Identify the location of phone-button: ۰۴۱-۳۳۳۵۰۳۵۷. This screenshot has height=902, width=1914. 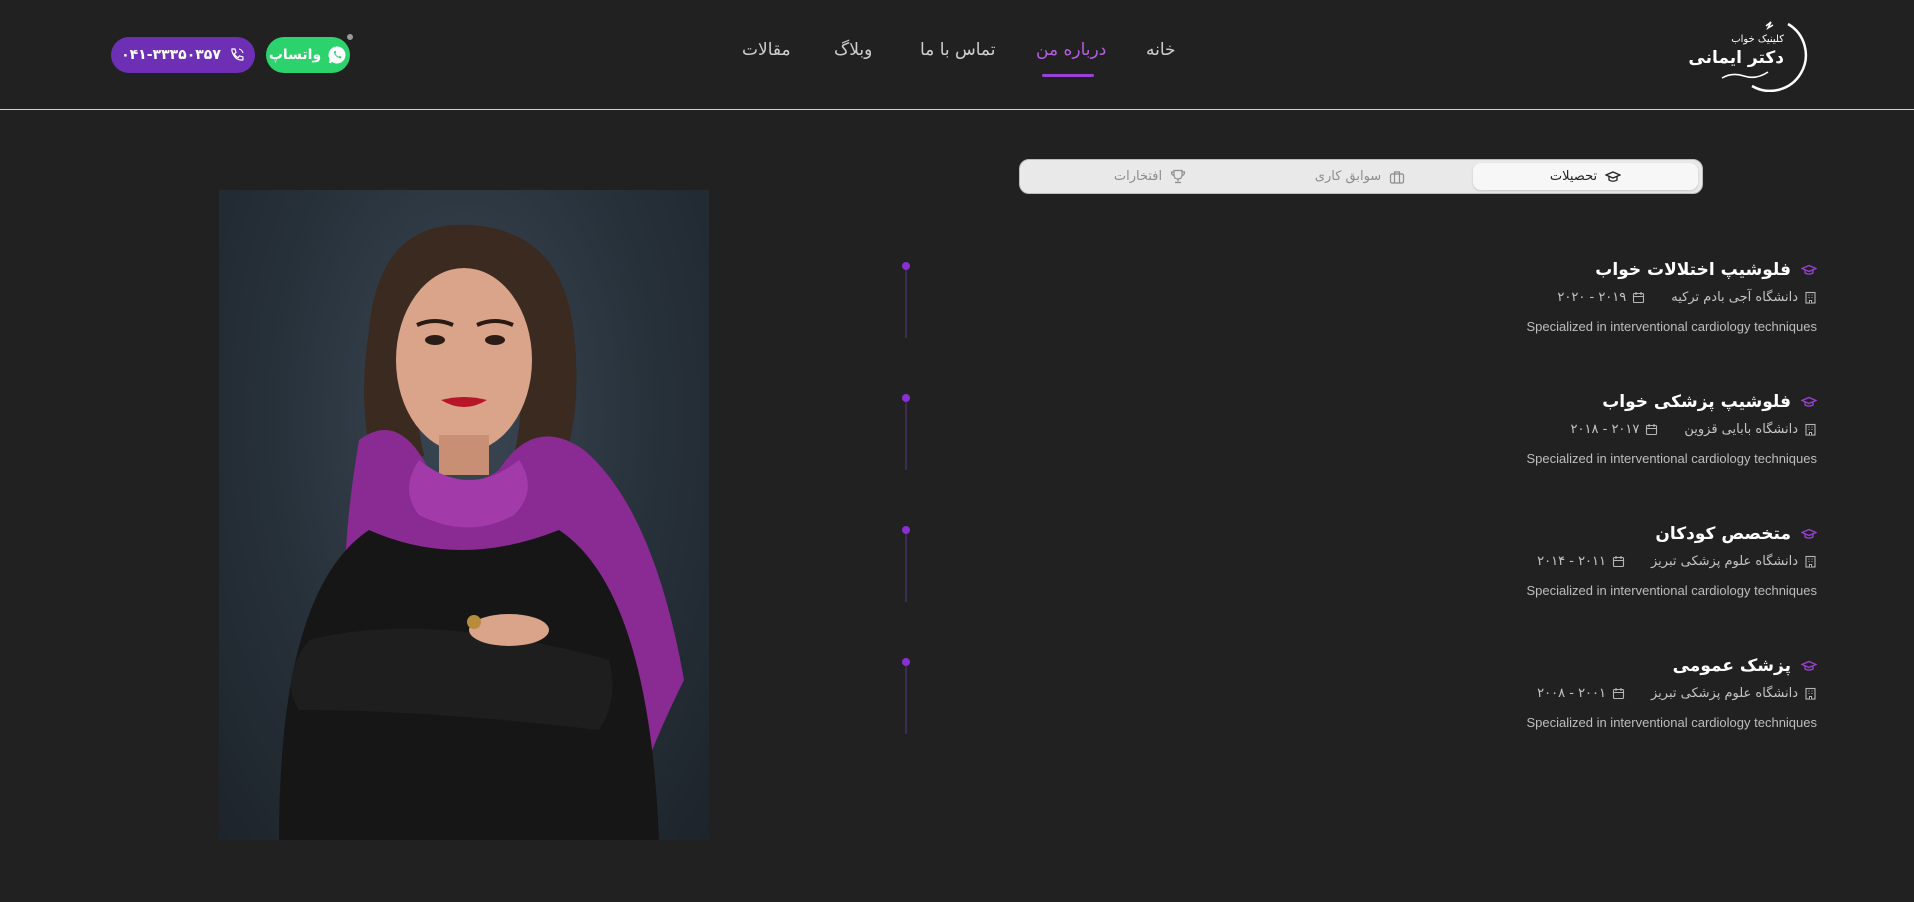
(183, 55).